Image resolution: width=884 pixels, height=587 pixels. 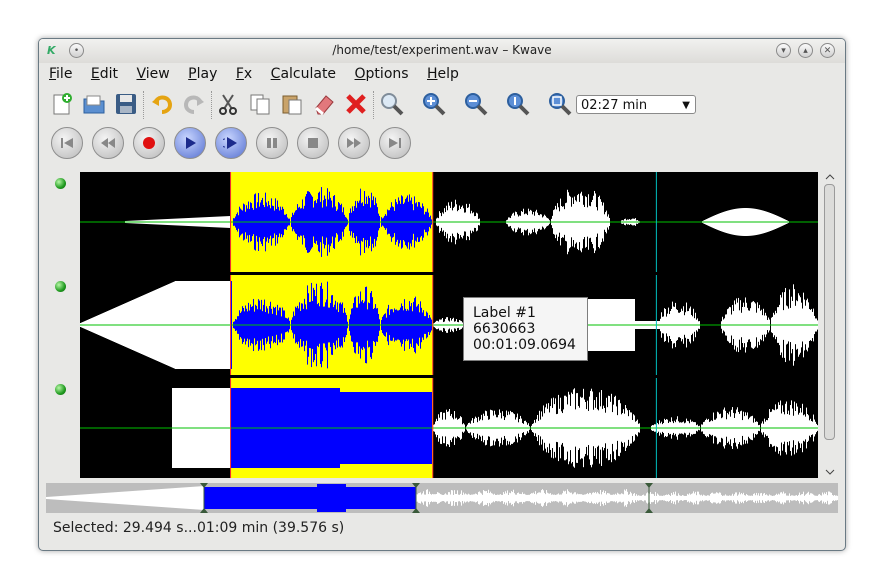 What do you see at coordinates (356, 104) in the screenshot?
I see `delete-icon` at bounding box center [356, 104].